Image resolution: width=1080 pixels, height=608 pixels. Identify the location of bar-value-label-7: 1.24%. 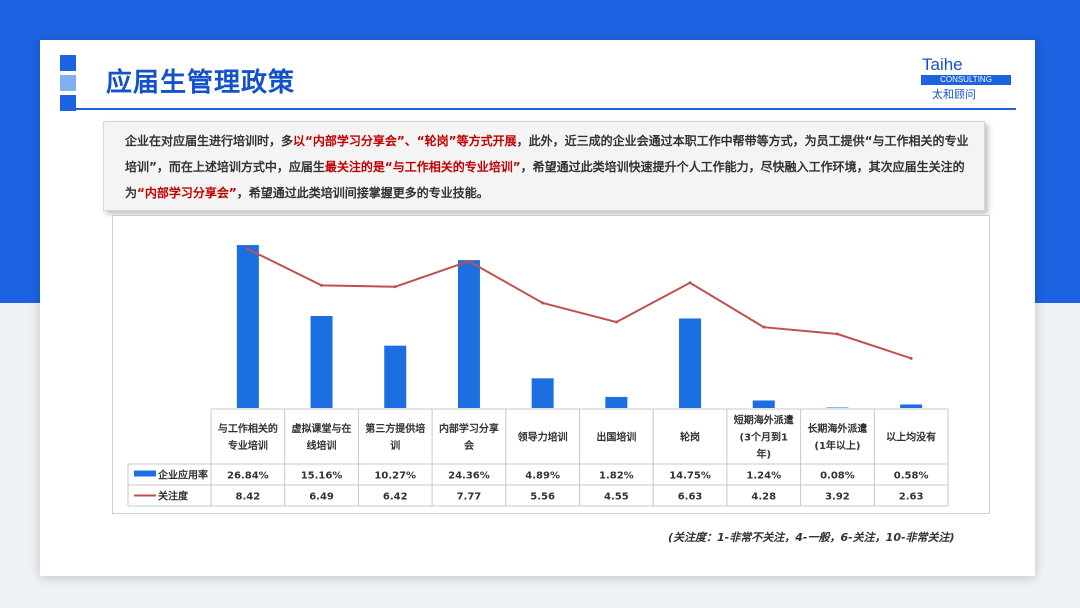
(763, 476).